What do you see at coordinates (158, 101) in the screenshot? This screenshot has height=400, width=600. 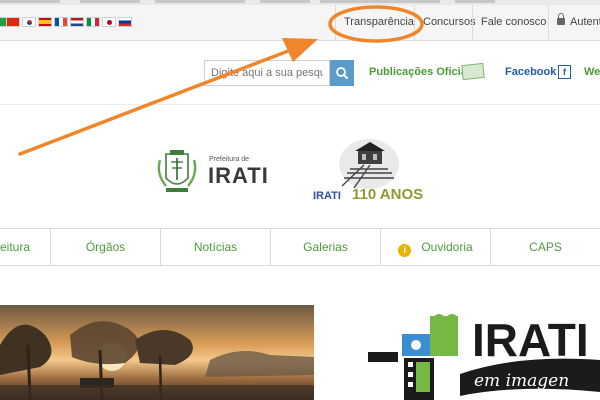 I see `annotation-arrow-line` at bounding box center [158, 101].